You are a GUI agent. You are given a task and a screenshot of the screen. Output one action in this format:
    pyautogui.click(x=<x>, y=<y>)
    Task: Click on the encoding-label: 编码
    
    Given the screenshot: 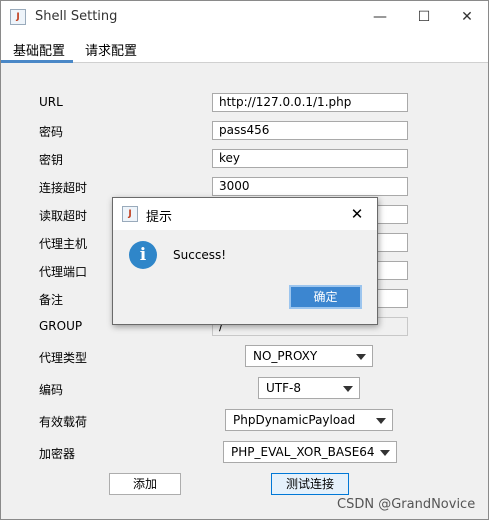 What is the action you would take?
    pyautogui.click(x=51, y=390)
    